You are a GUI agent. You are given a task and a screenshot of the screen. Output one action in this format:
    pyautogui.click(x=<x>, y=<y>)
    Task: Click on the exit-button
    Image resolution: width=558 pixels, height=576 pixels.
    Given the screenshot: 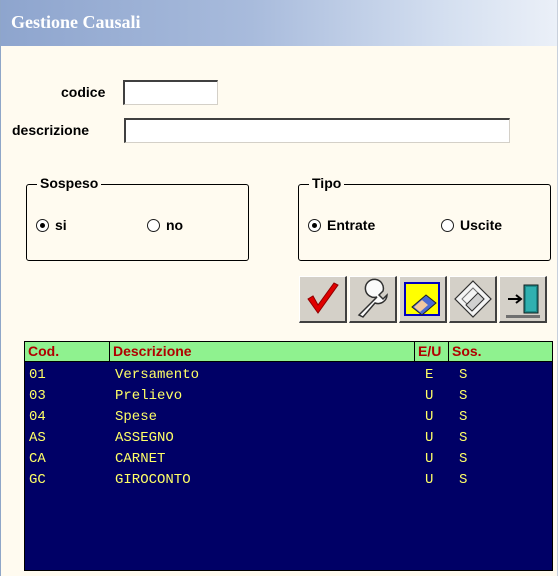 What is the action you would take?
    pyautogui.click(x=523, y=299)
    